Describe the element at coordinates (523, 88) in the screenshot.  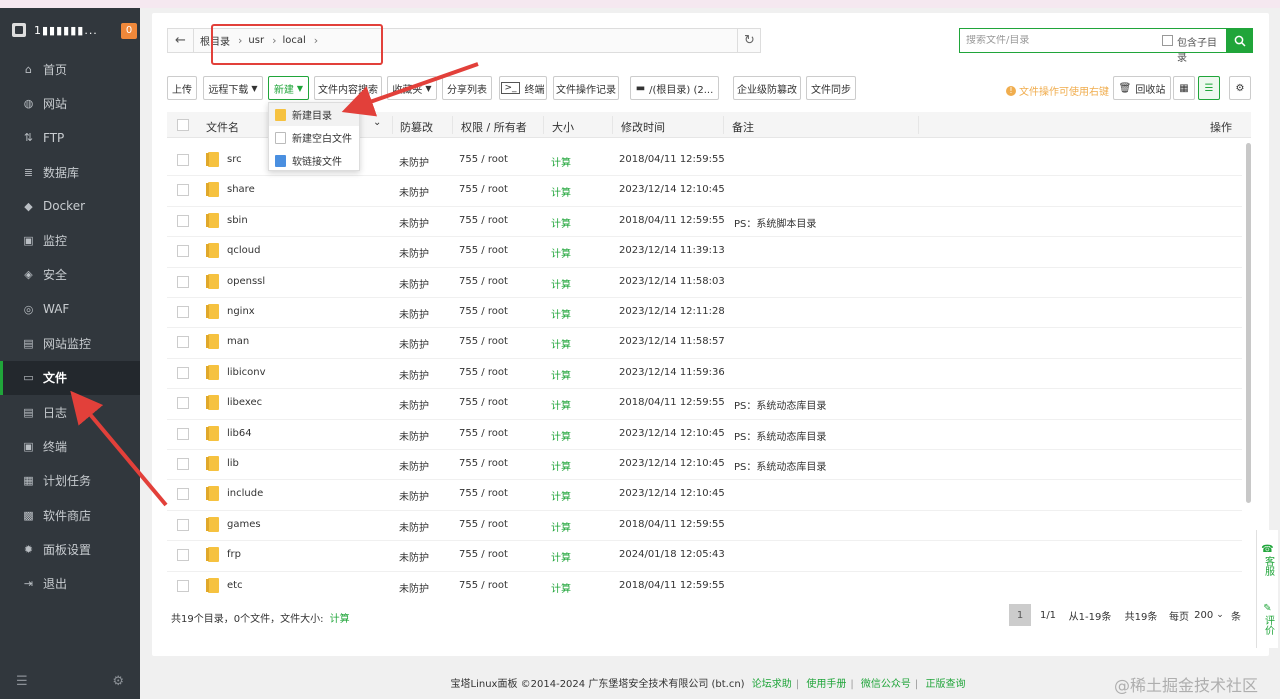
I see `terminal-button: >_ 终端` at that location.